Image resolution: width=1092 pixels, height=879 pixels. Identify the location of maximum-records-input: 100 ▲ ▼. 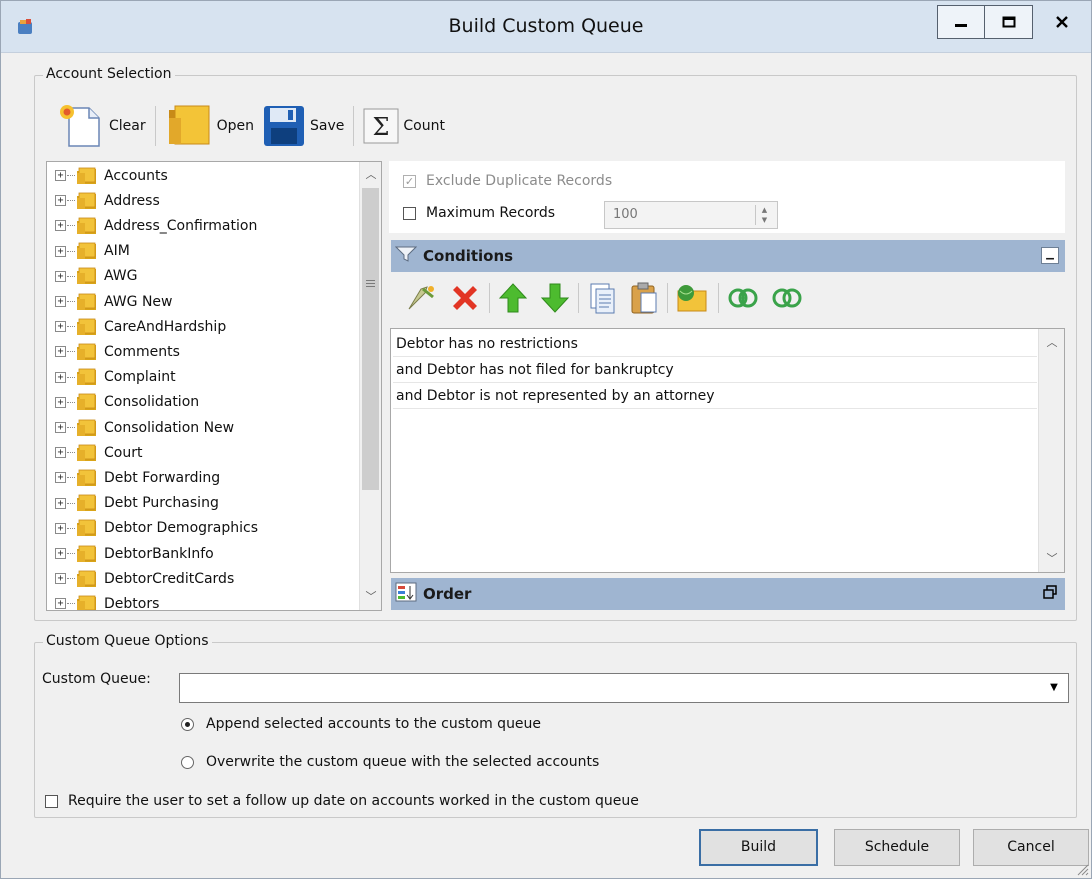
(691, 215).